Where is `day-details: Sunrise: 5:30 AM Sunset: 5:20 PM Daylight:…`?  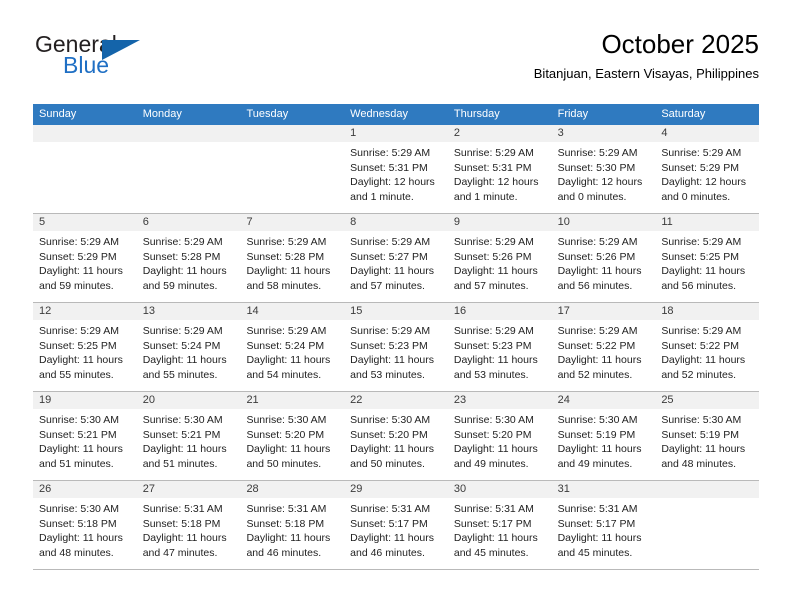
day-details: Sunrise: 5:30 AM Sunset: 5:20 PM Daylight:… is located at coordinates (396, 440).